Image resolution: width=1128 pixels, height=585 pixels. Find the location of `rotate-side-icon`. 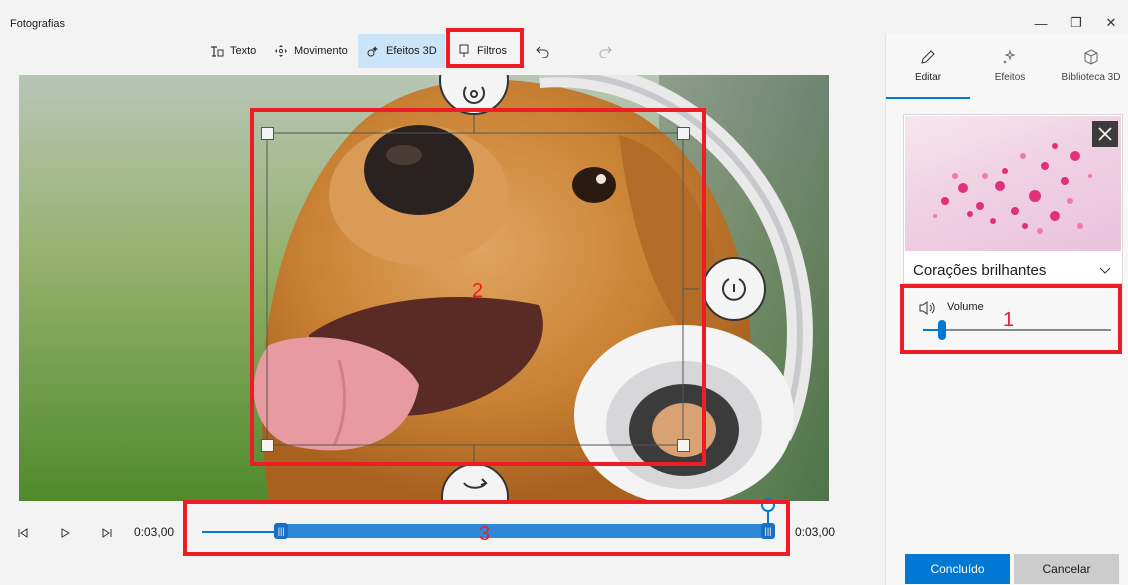

rotate-side-icon is located at coordinates (734, 289).